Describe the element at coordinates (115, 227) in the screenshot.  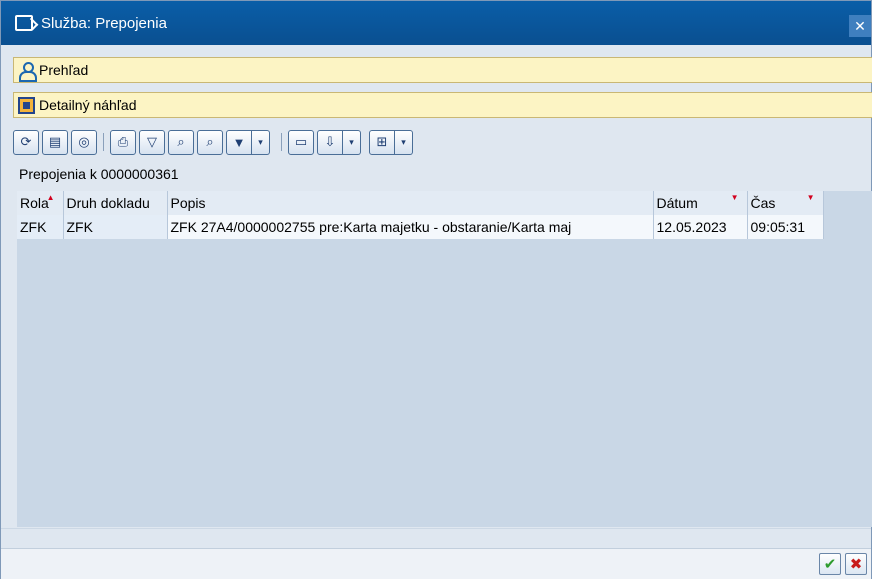
I see `cell-druh-dokladu: ZFK` at that location.